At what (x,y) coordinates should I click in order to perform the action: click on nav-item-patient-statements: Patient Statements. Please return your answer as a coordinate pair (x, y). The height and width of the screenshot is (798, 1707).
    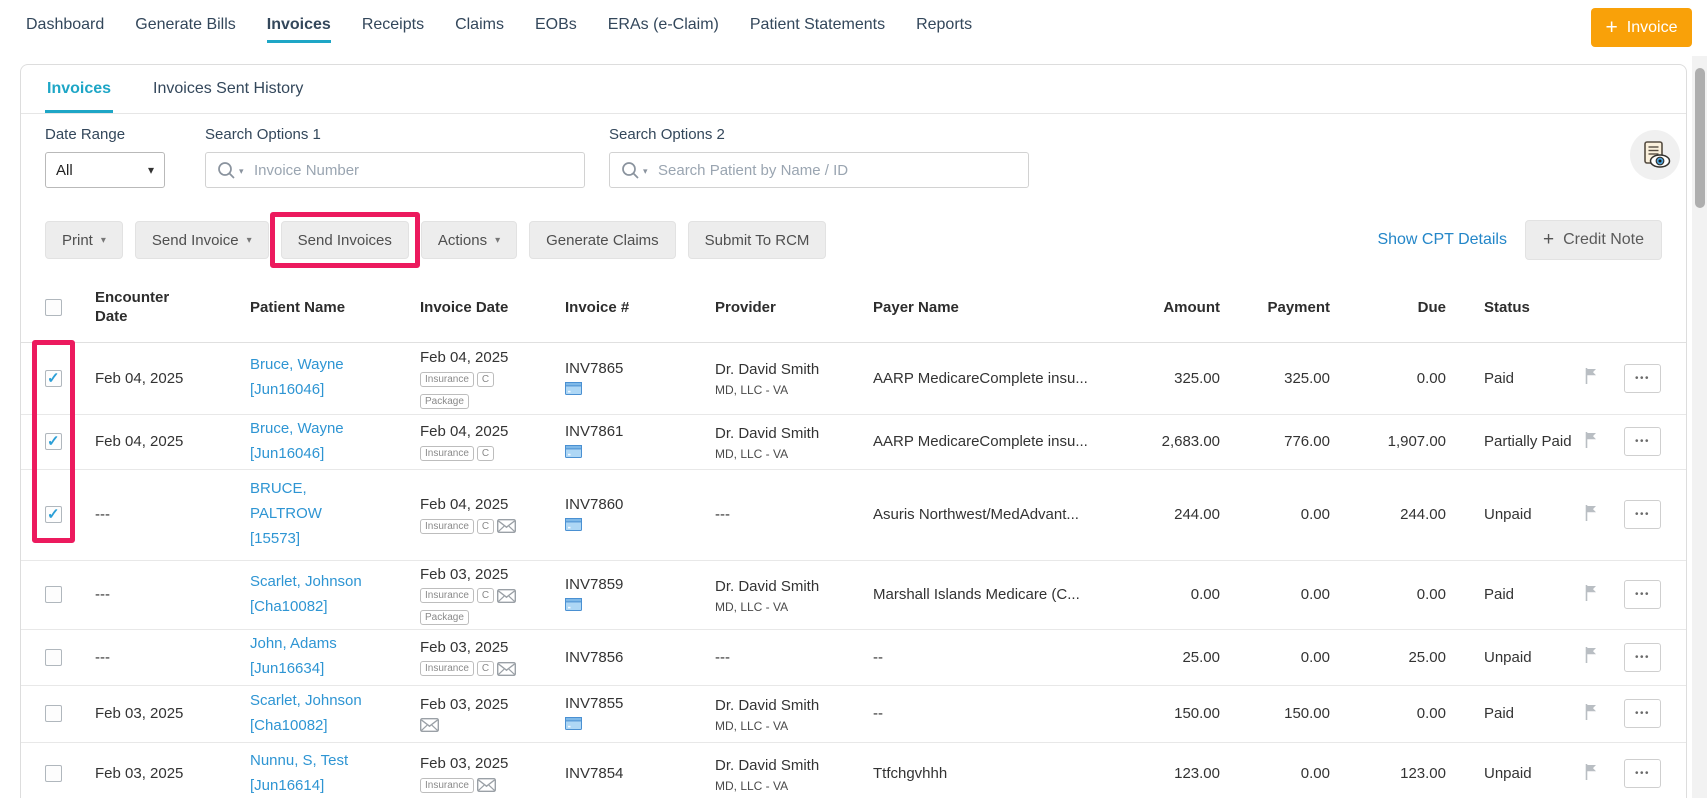
    Looking at the image, I should click on (817, 21).